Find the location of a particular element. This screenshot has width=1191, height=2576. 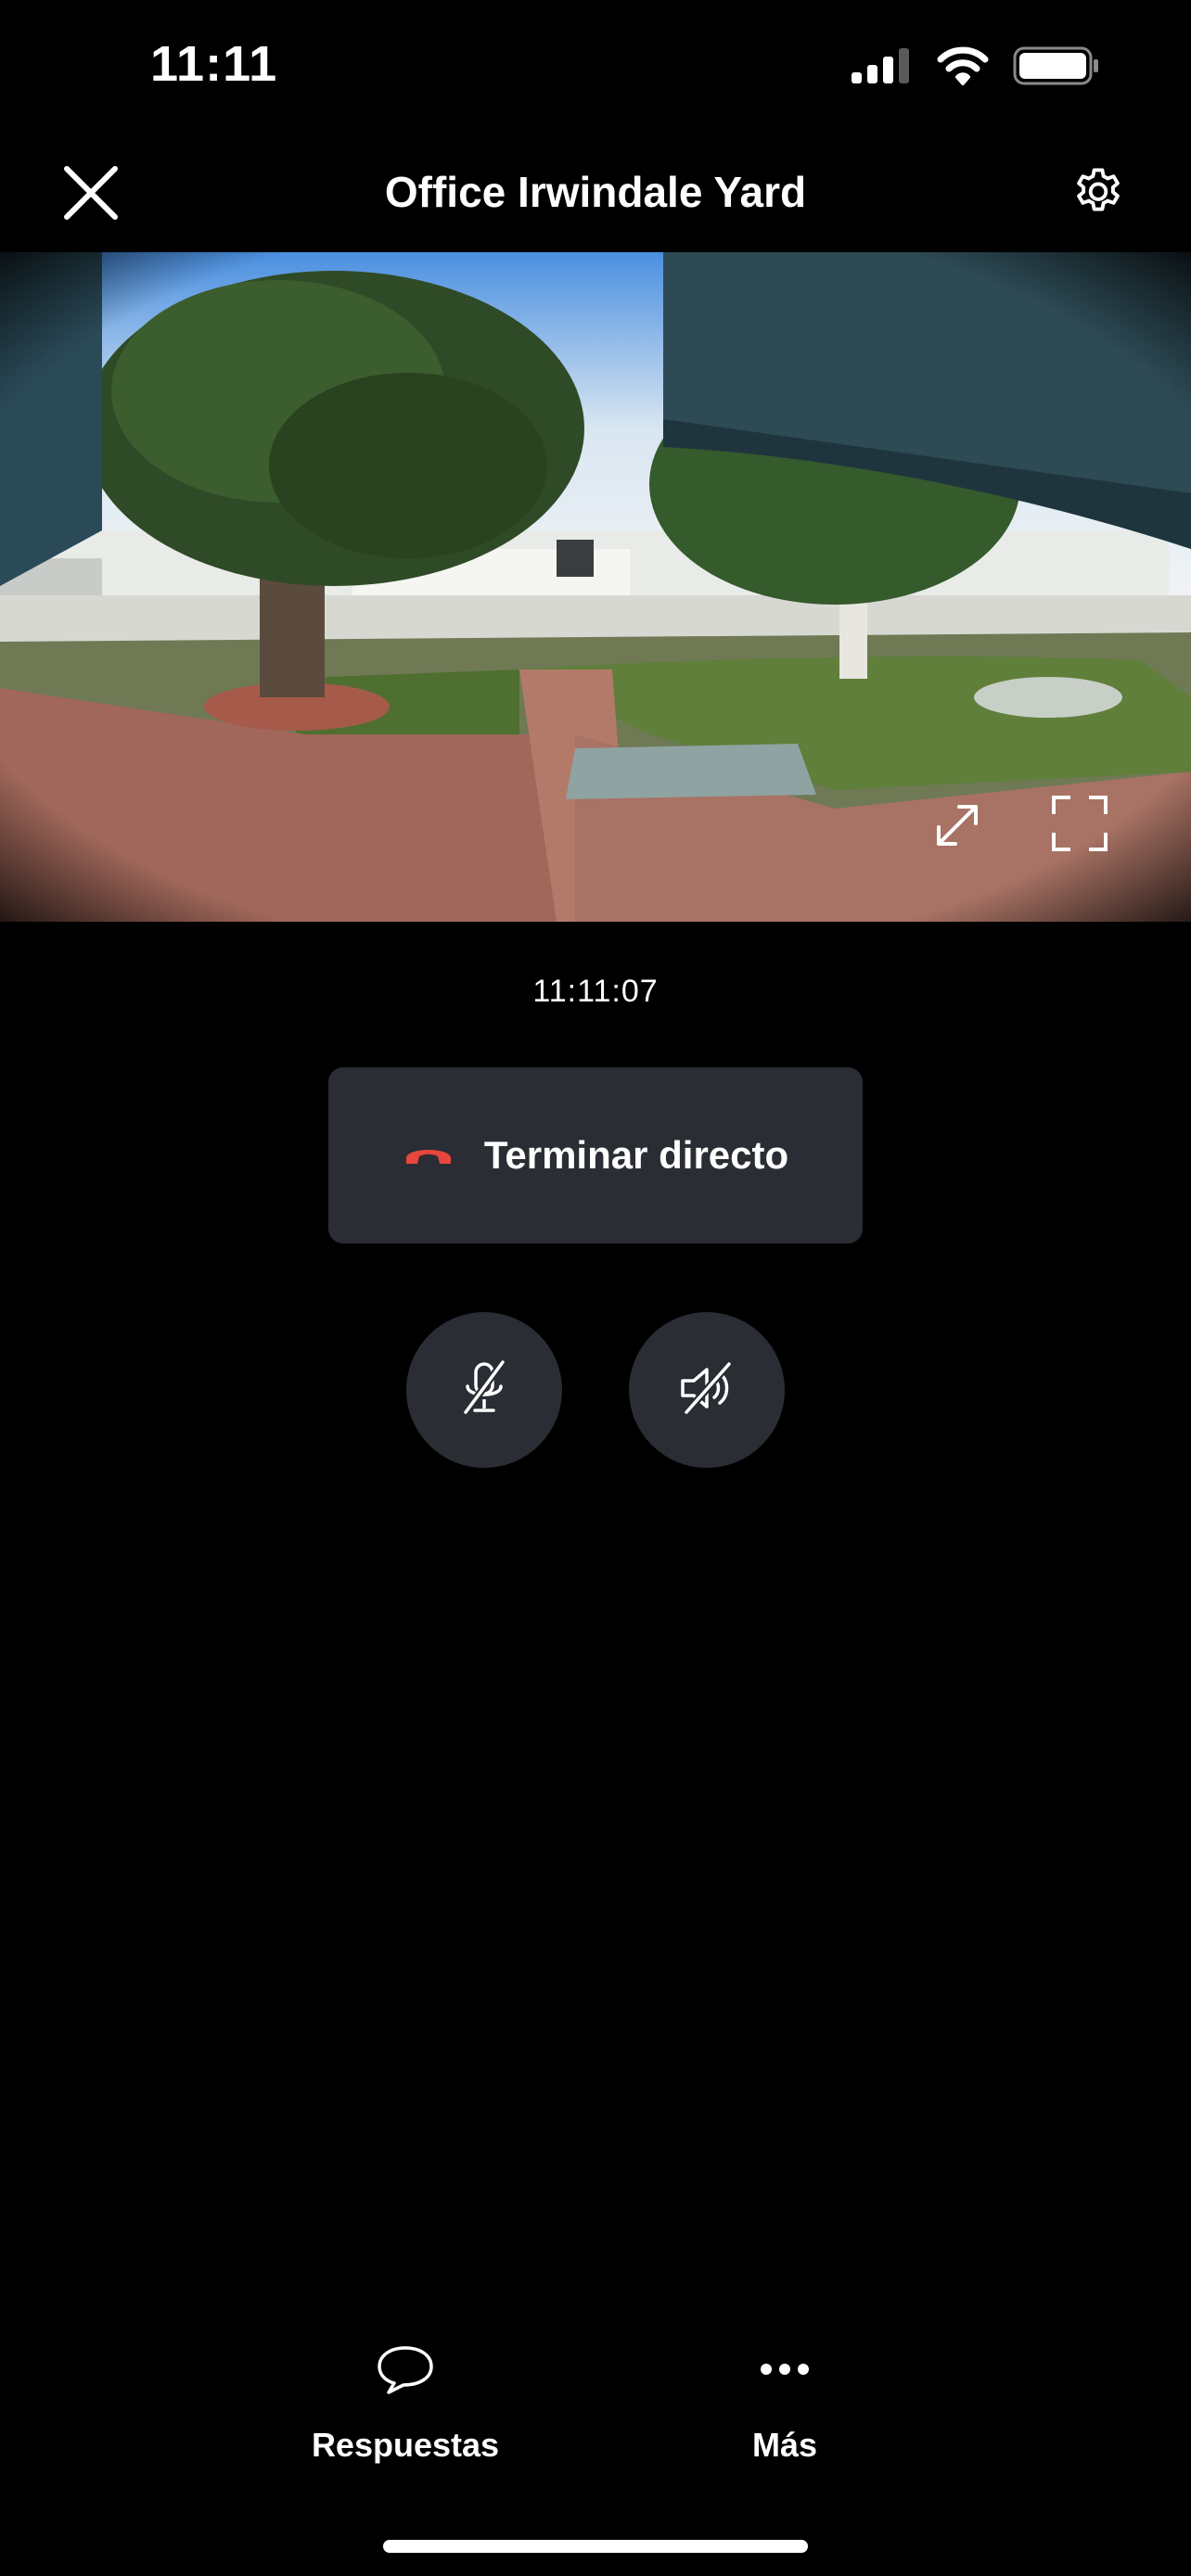

expand-icon is located at coordinates (957, 827).